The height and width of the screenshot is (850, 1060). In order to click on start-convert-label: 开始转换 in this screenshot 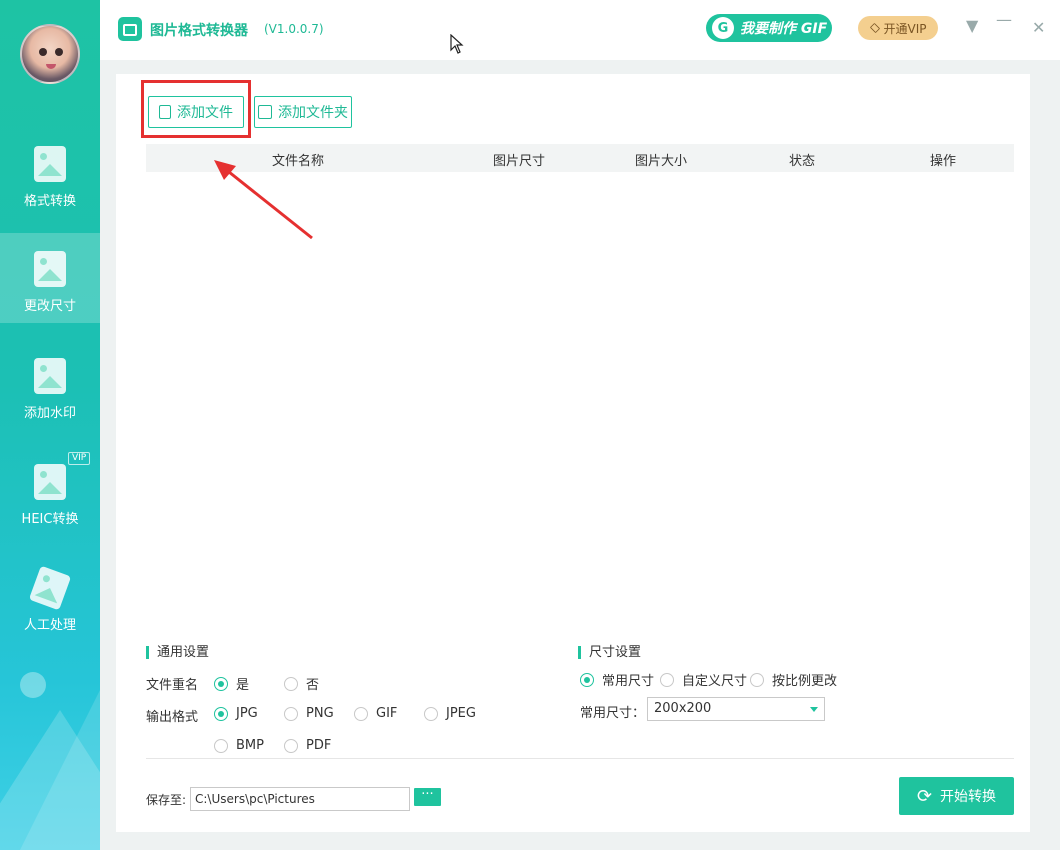, I will do `click(968, 797)`.